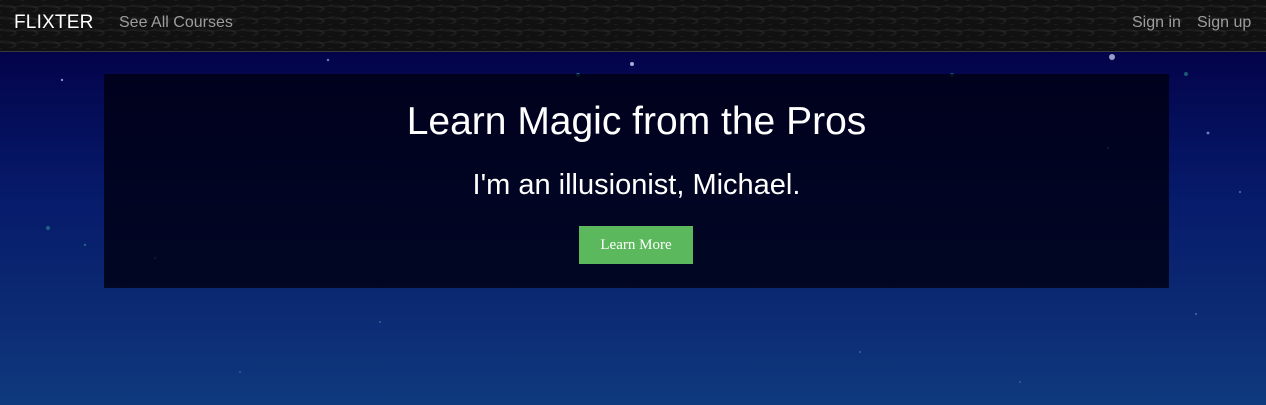 The image size is (1266, 405). Describe the element at coordinates (1156, 23) in the screenshot. I see `sign-in-link: Sign in` at that location.